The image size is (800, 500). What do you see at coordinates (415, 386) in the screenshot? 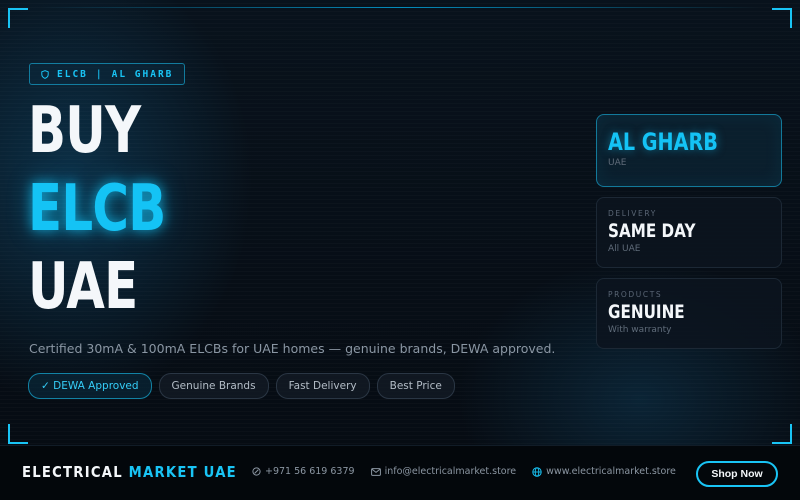
I see `feature-pill-best-price: Best Price` at bounding box center [415, 386].